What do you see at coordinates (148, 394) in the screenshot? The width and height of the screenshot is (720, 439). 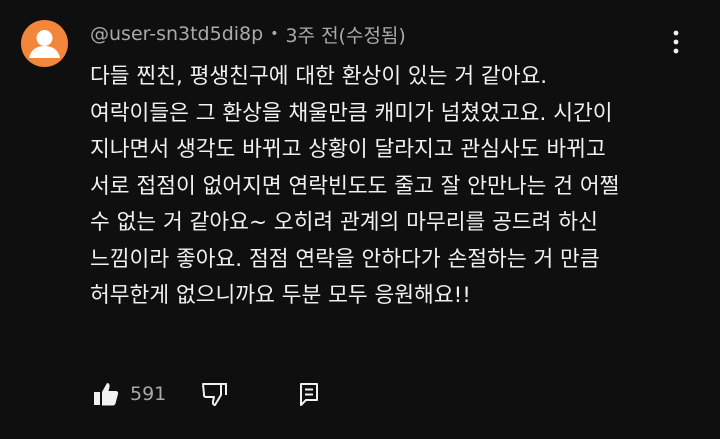 I see `like-count: 591` at bounding box center [148, 394].